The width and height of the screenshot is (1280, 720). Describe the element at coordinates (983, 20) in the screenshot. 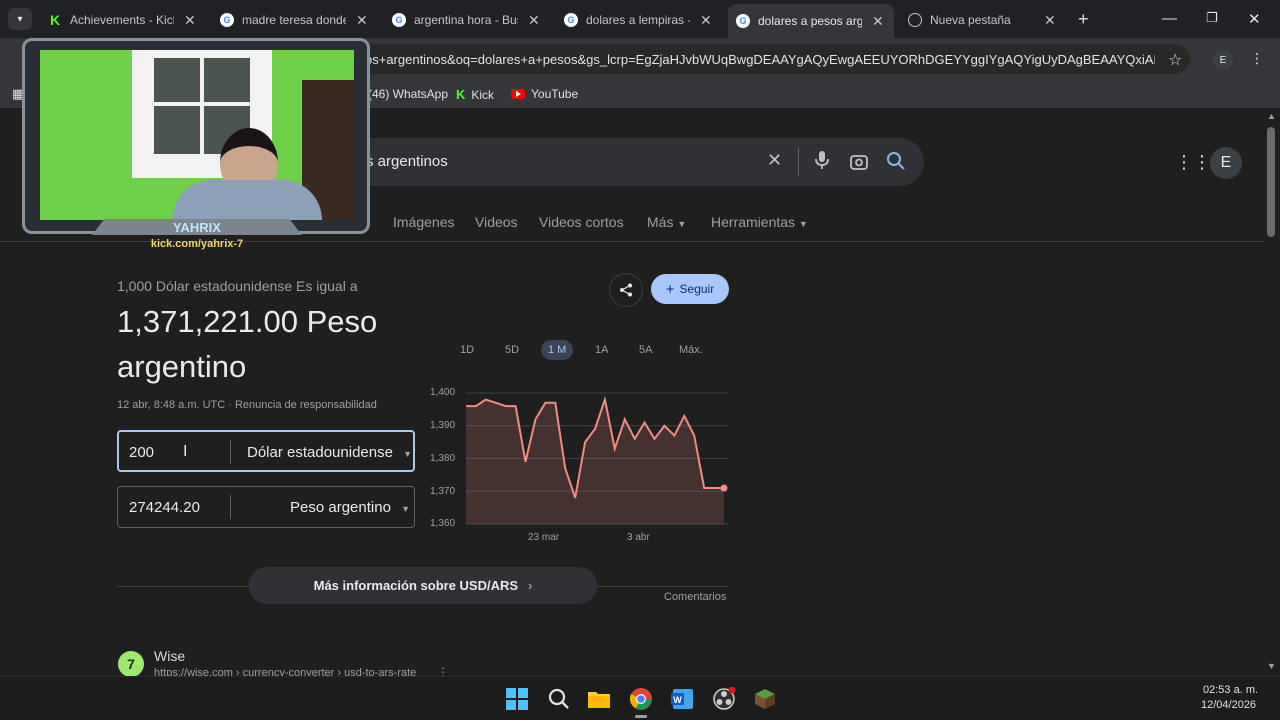

I see `tab-nueva-pestana: Nueva pestaña ✕` at that location.